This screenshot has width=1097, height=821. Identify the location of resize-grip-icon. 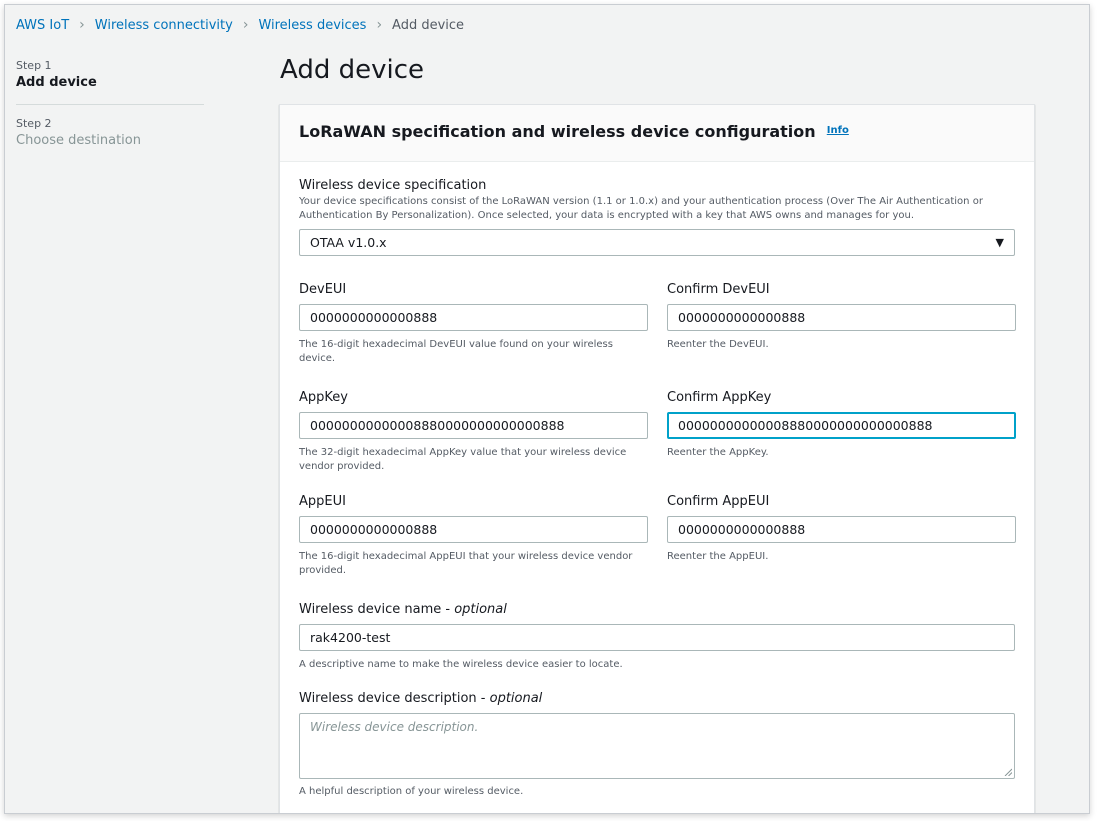
(1008, 772).